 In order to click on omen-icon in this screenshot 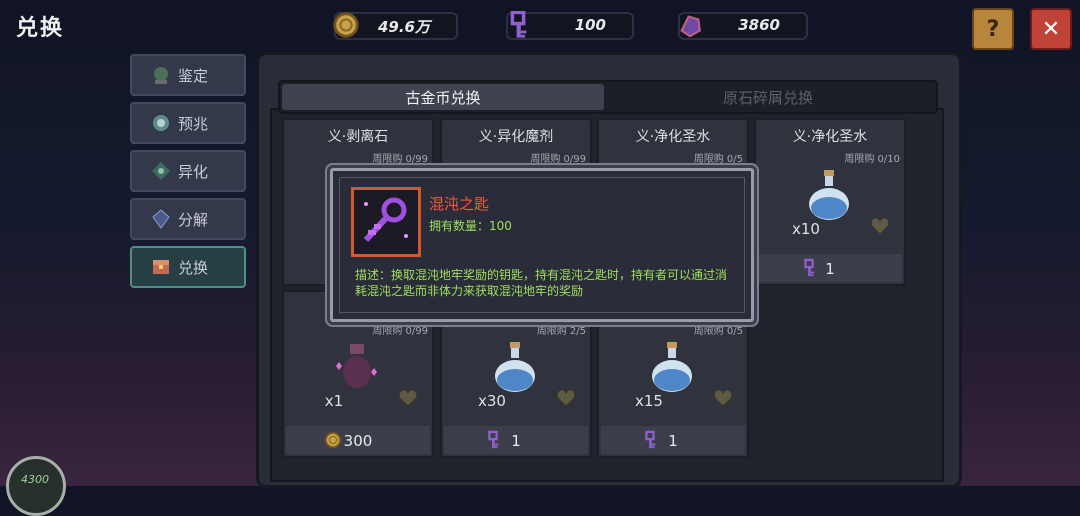, I will do `click(161, 123)`.